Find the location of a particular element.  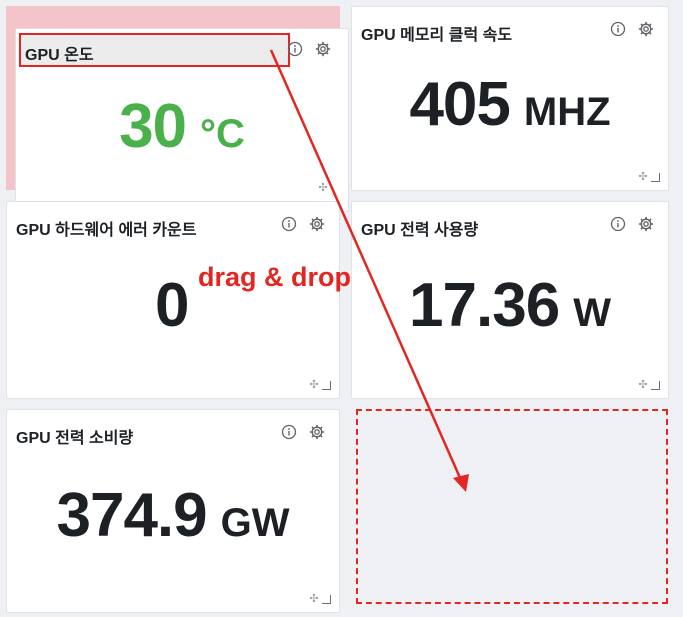

metric-value: 405 MHZ is located at coordinates (510, 104).